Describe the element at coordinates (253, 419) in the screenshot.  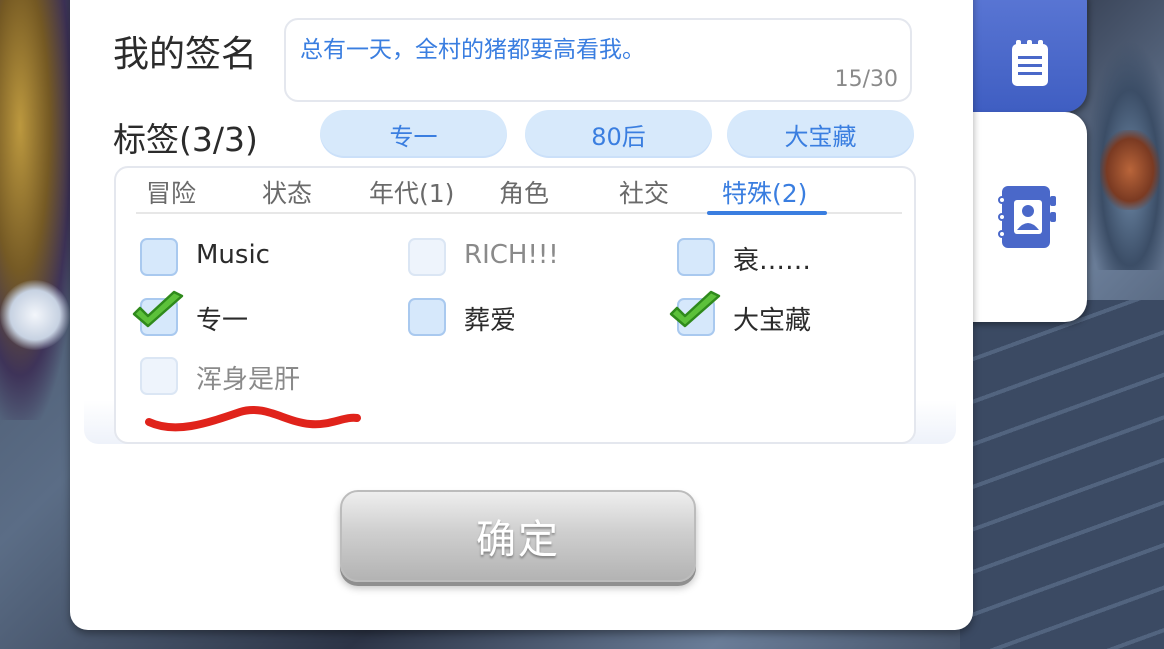
I see `red-underline-annotation` at that location.